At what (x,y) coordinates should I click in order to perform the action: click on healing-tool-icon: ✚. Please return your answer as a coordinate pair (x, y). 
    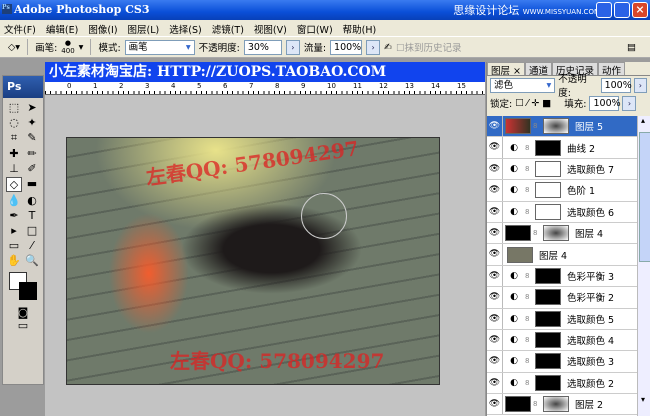
    Looking at the image, I should click on (14, 153).